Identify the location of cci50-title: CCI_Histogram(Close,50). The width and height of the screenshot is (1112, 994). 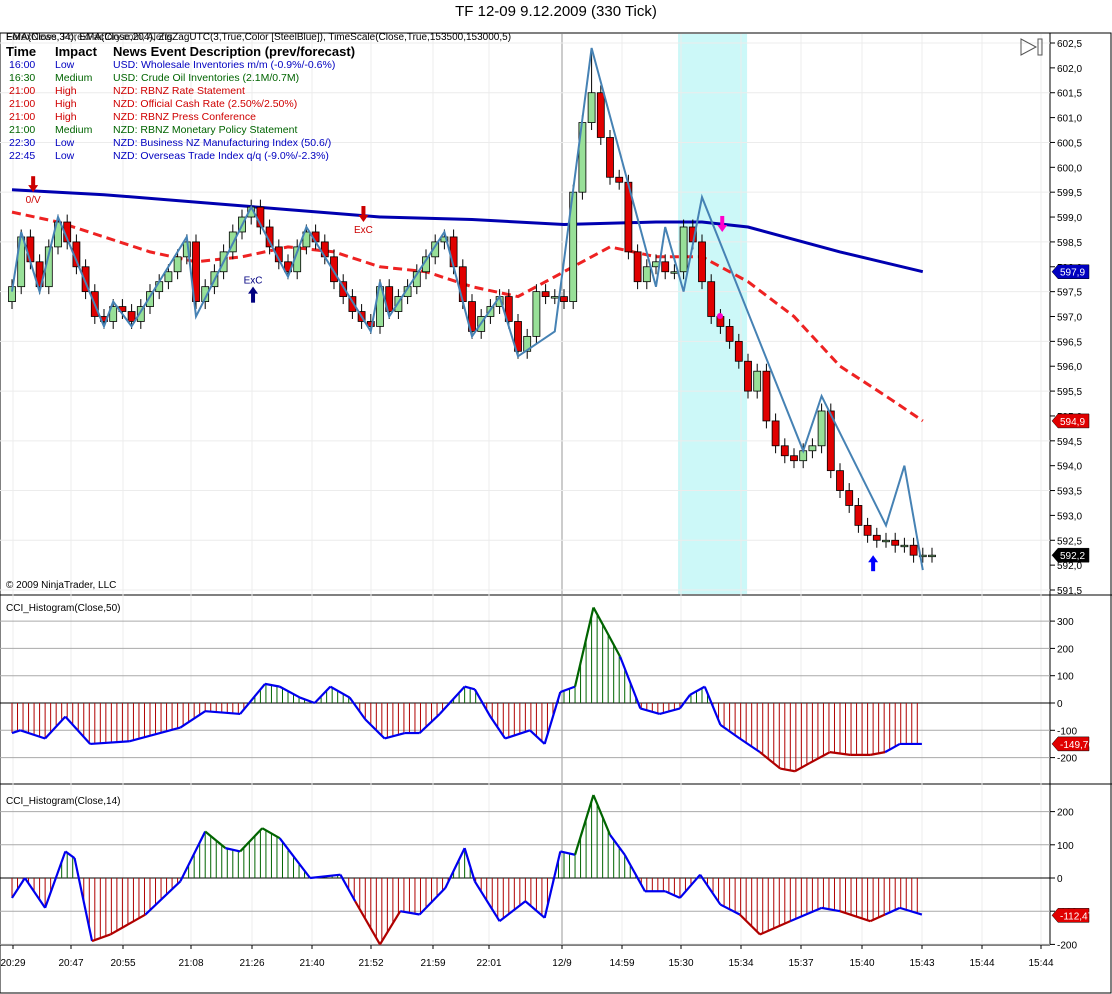
(63, 608).